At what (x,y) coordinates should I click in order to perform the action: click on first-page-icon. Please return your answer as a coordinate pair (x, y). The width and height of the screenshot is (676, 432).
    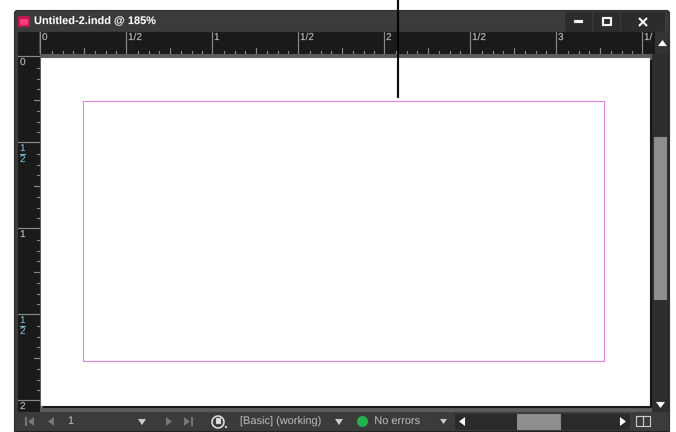
    Looking at the image, I should click on (29, 421).